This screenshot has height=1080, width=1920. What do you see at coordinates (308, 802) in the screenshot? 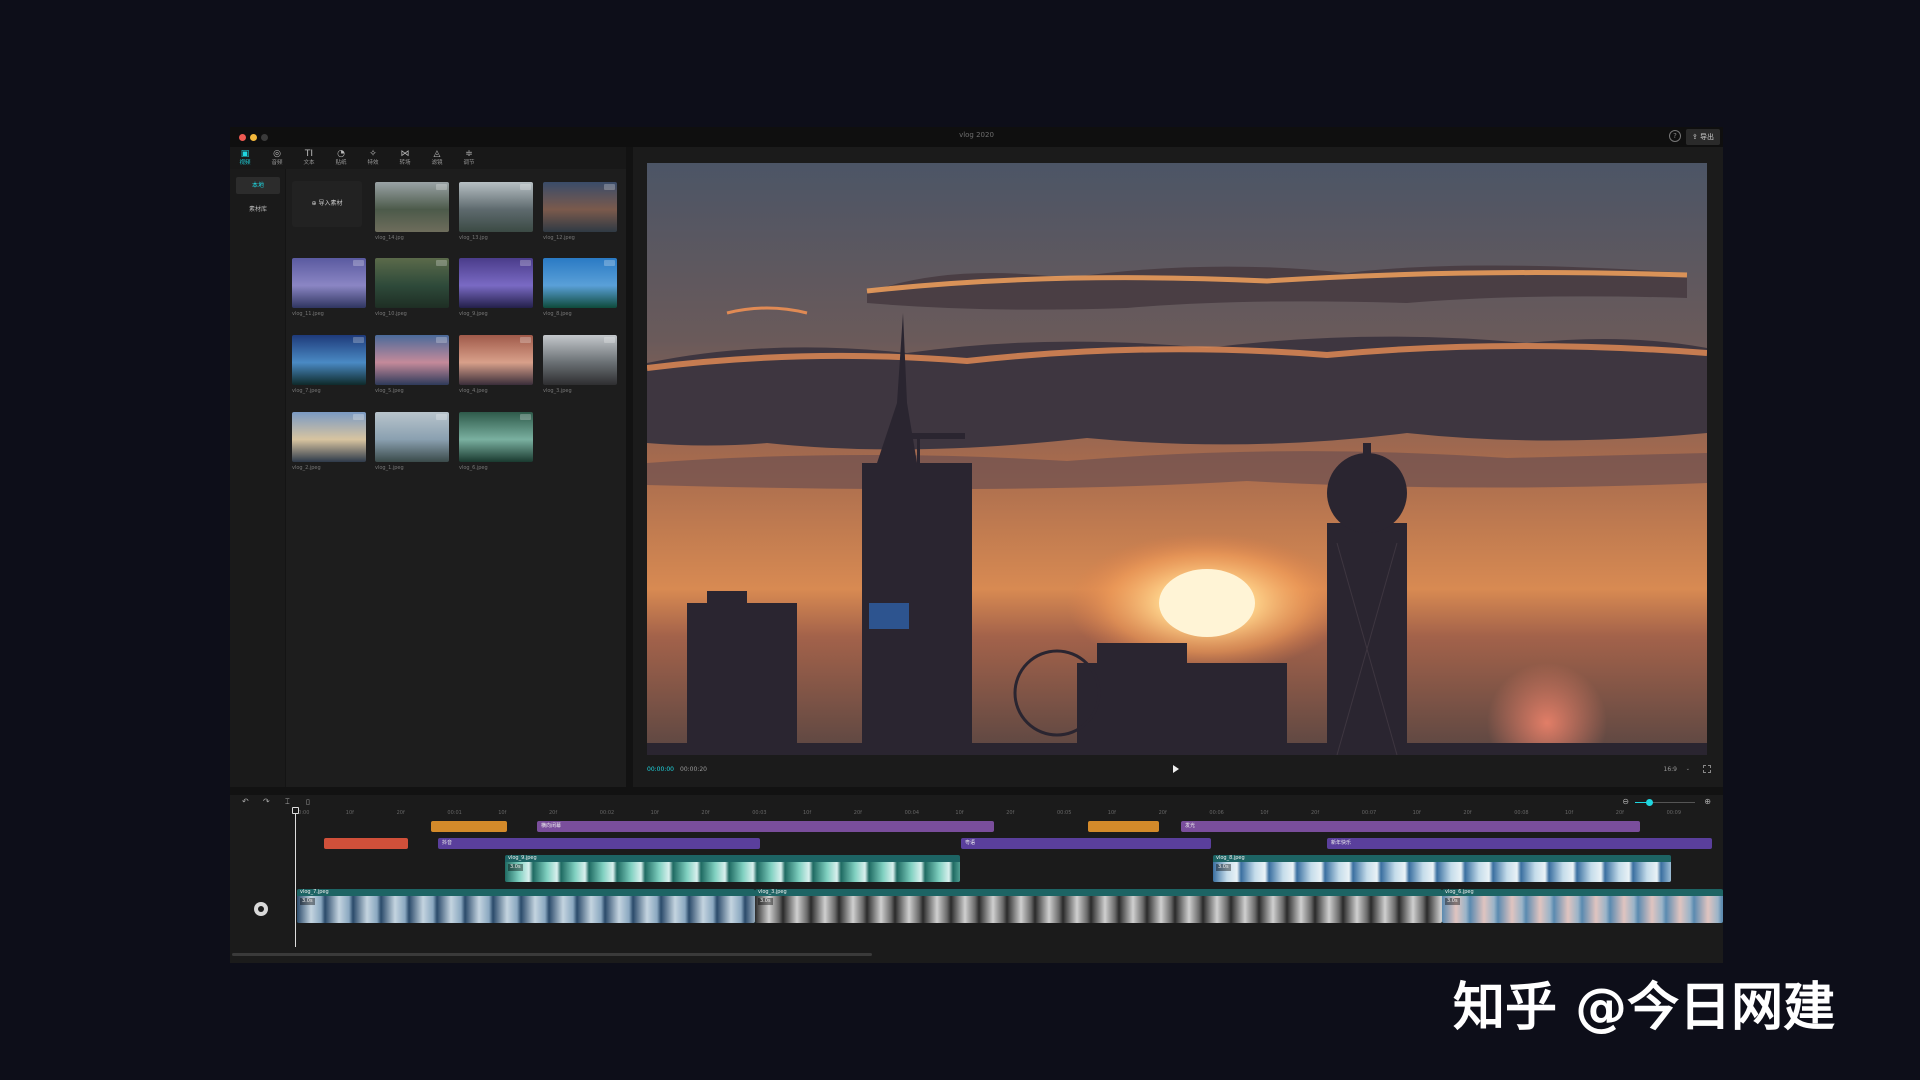
I see `delete-icon: ▯` at bounding box center [308, 802].